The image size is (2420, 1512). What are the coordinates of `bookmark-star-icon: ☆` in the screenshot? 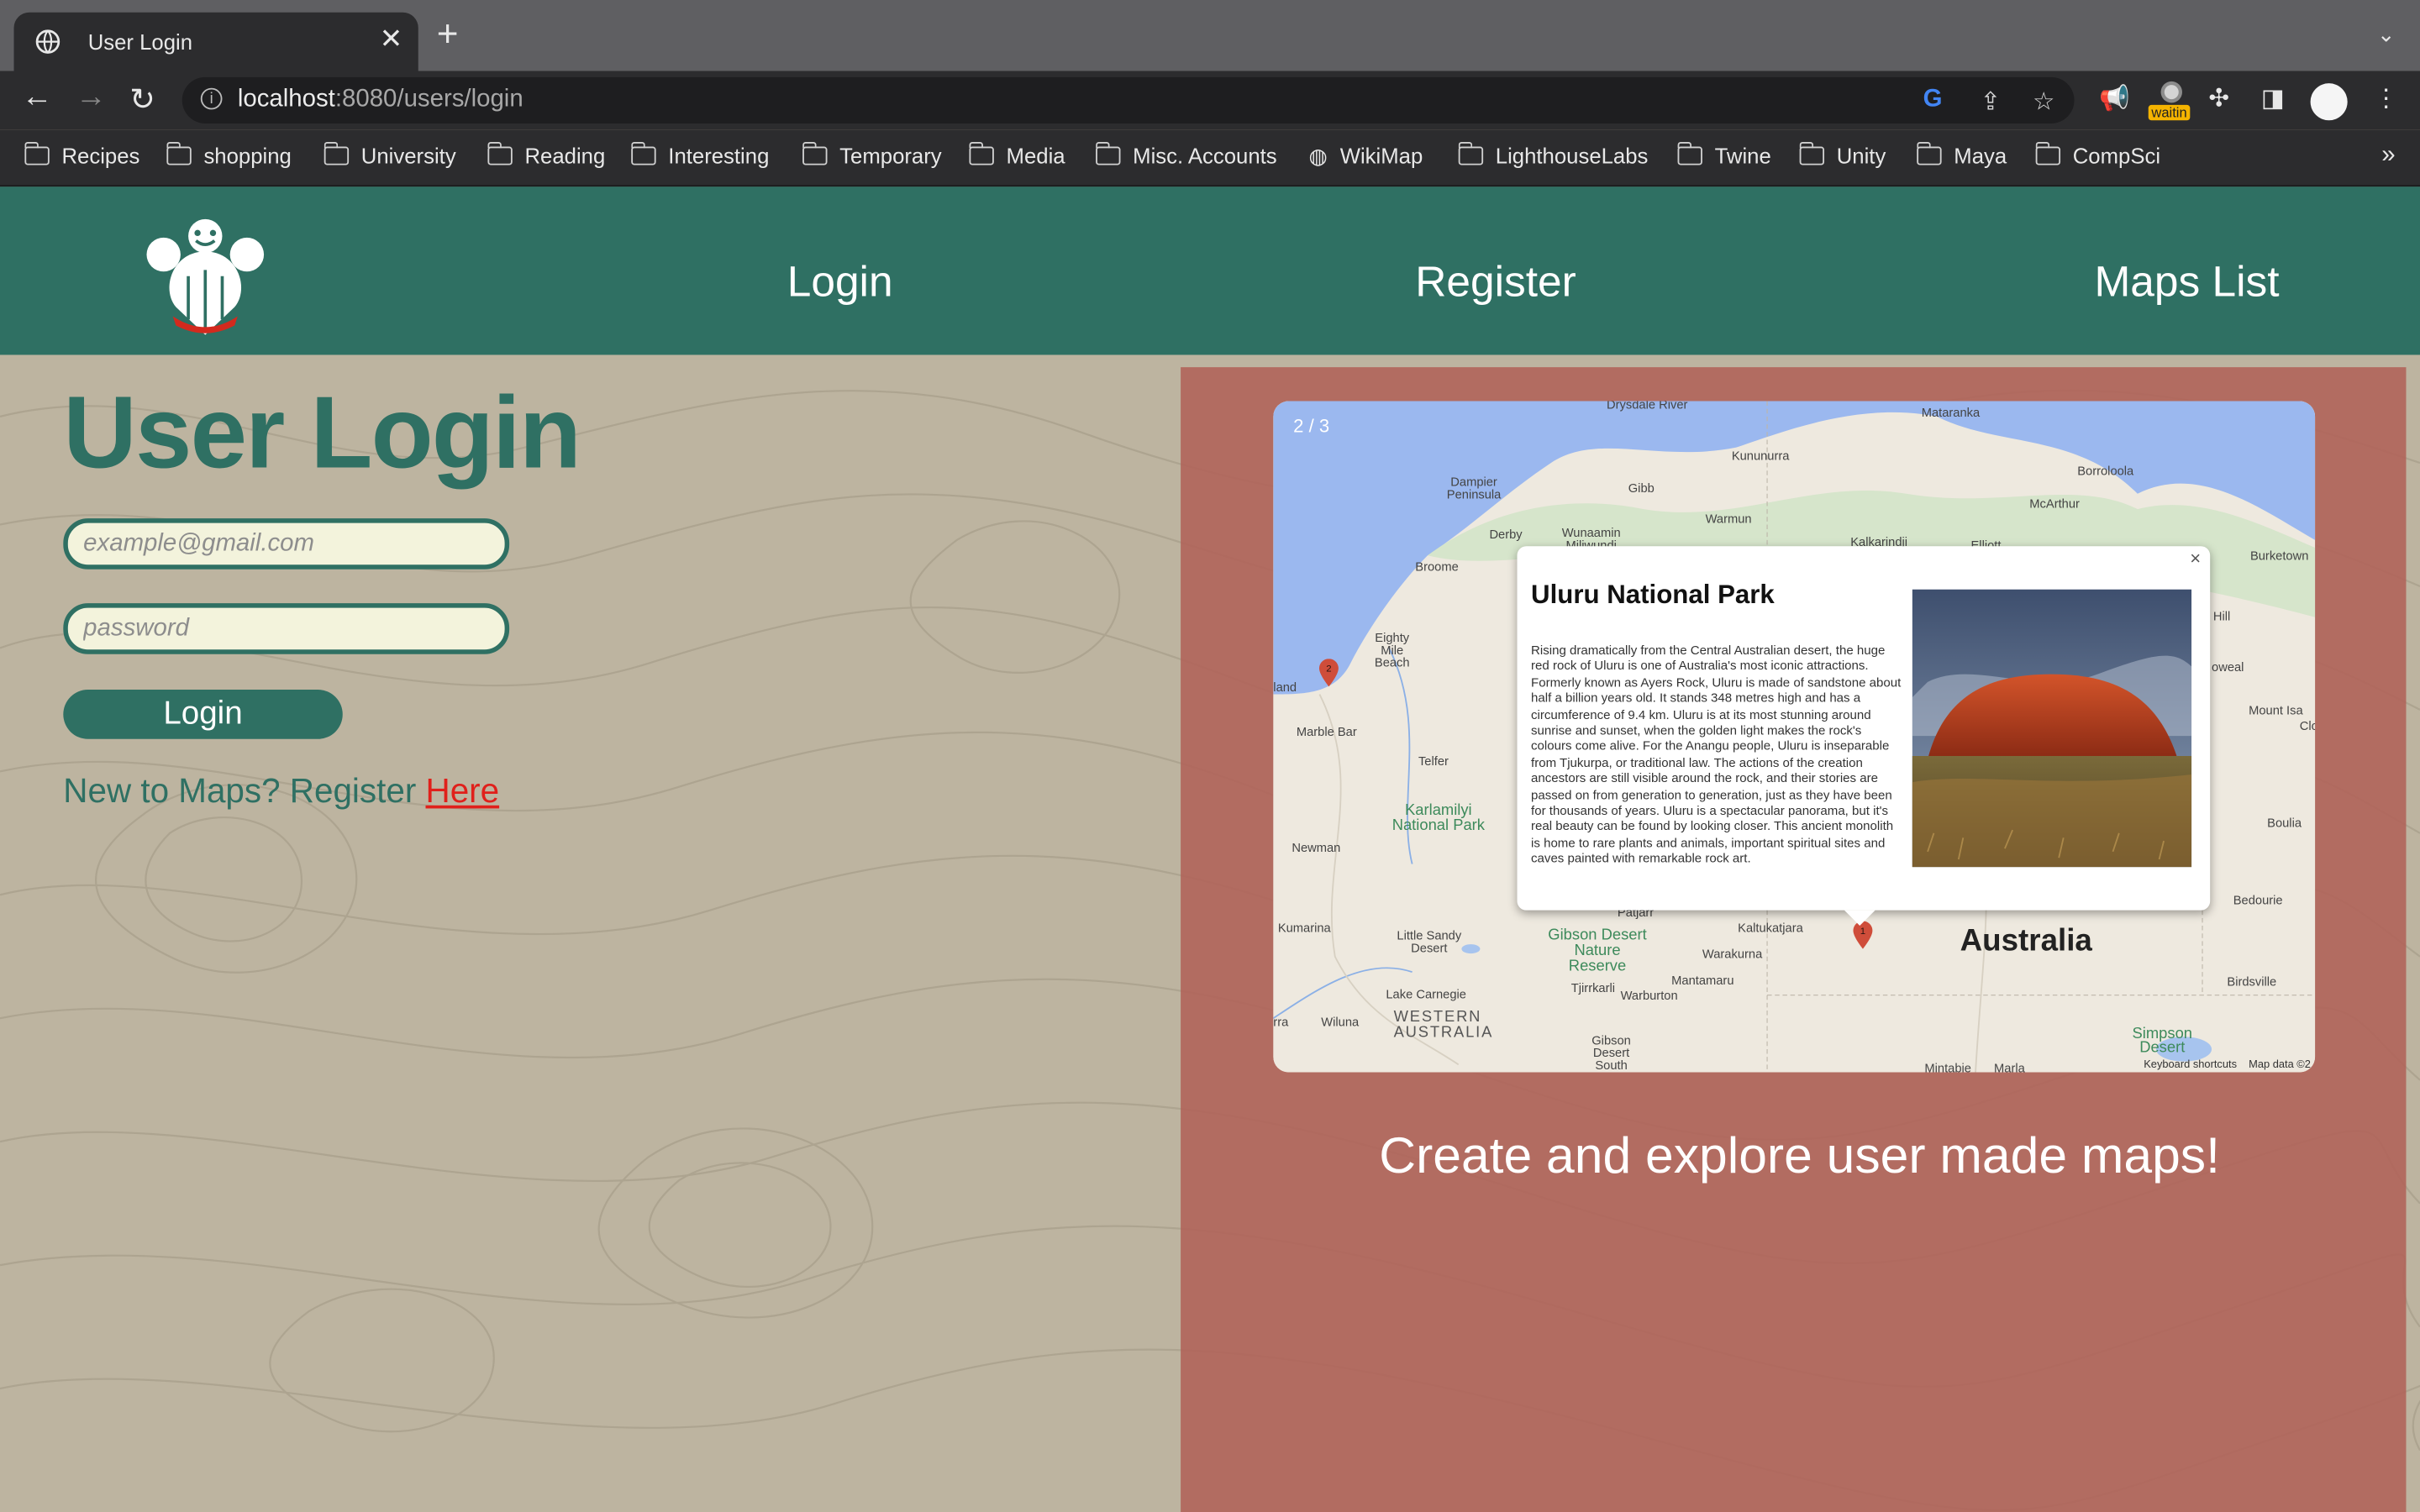 It's located at (2044, 102).